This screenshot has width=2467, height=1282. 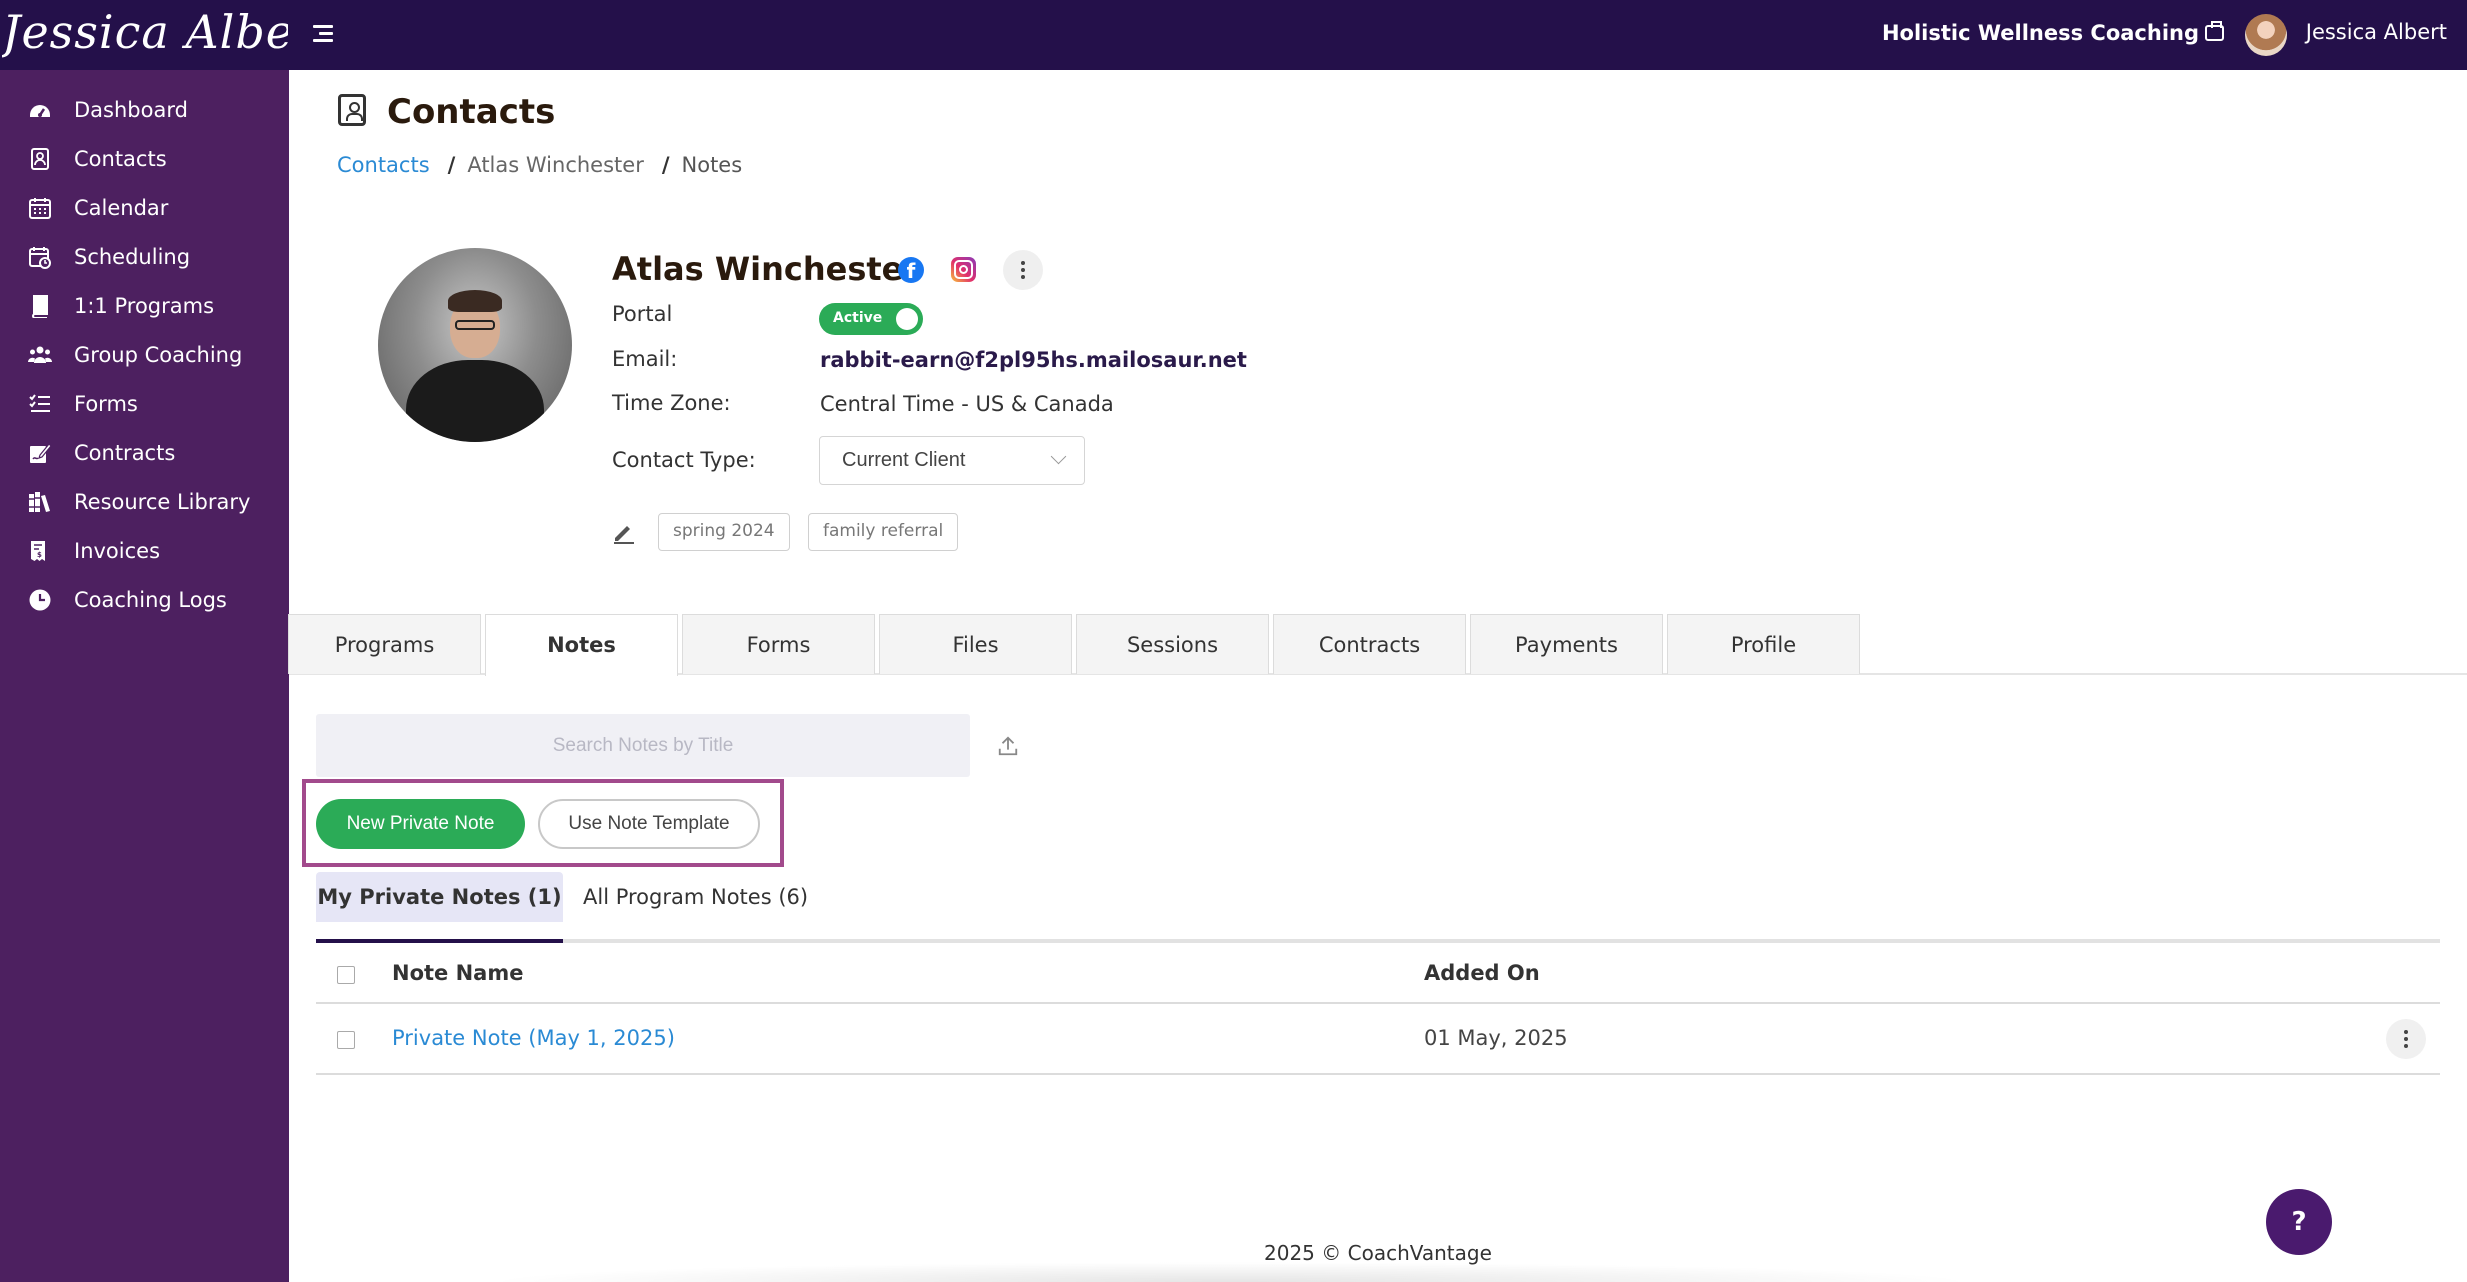 I want to click on tab-files: Files, so click(x=975, y=644).